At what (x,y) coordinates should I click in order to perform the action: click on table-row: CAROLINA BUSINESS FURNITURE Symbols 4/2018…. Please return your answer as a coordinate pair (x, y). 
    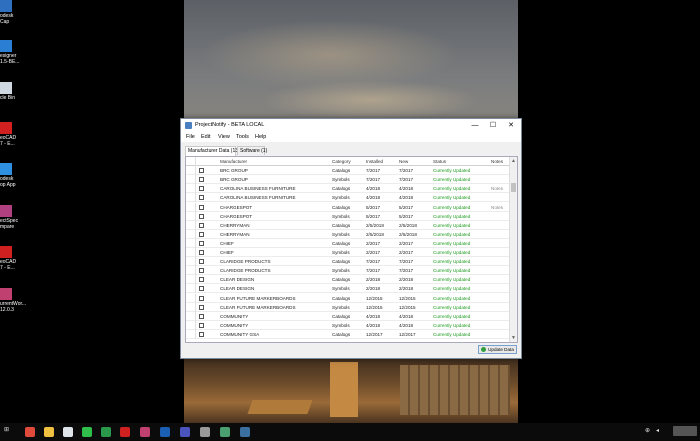
    Looking at the image, I should click on (348, 198).